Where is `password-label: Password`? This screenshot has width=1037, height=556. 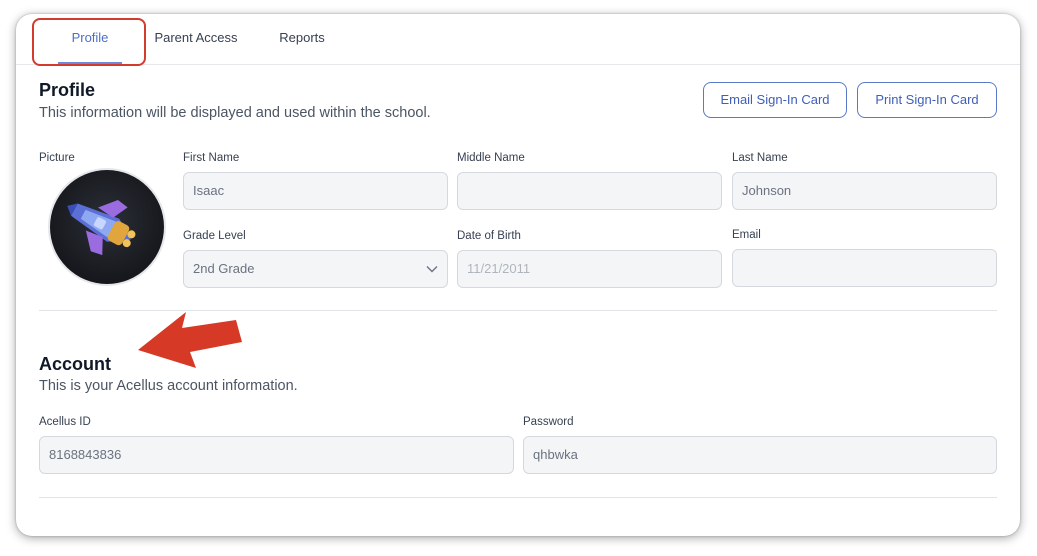
password-label: Password is located at coordinates (548, 422).